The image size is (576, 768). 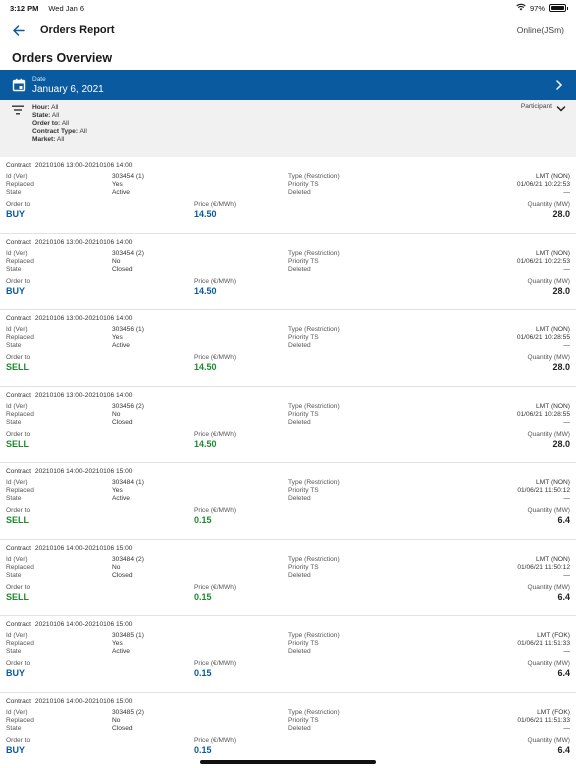 What do you see at coordinates (68, 89) in the screenshot?
I see `date-value: January 6, 2021` at bounding box center [68, 89].